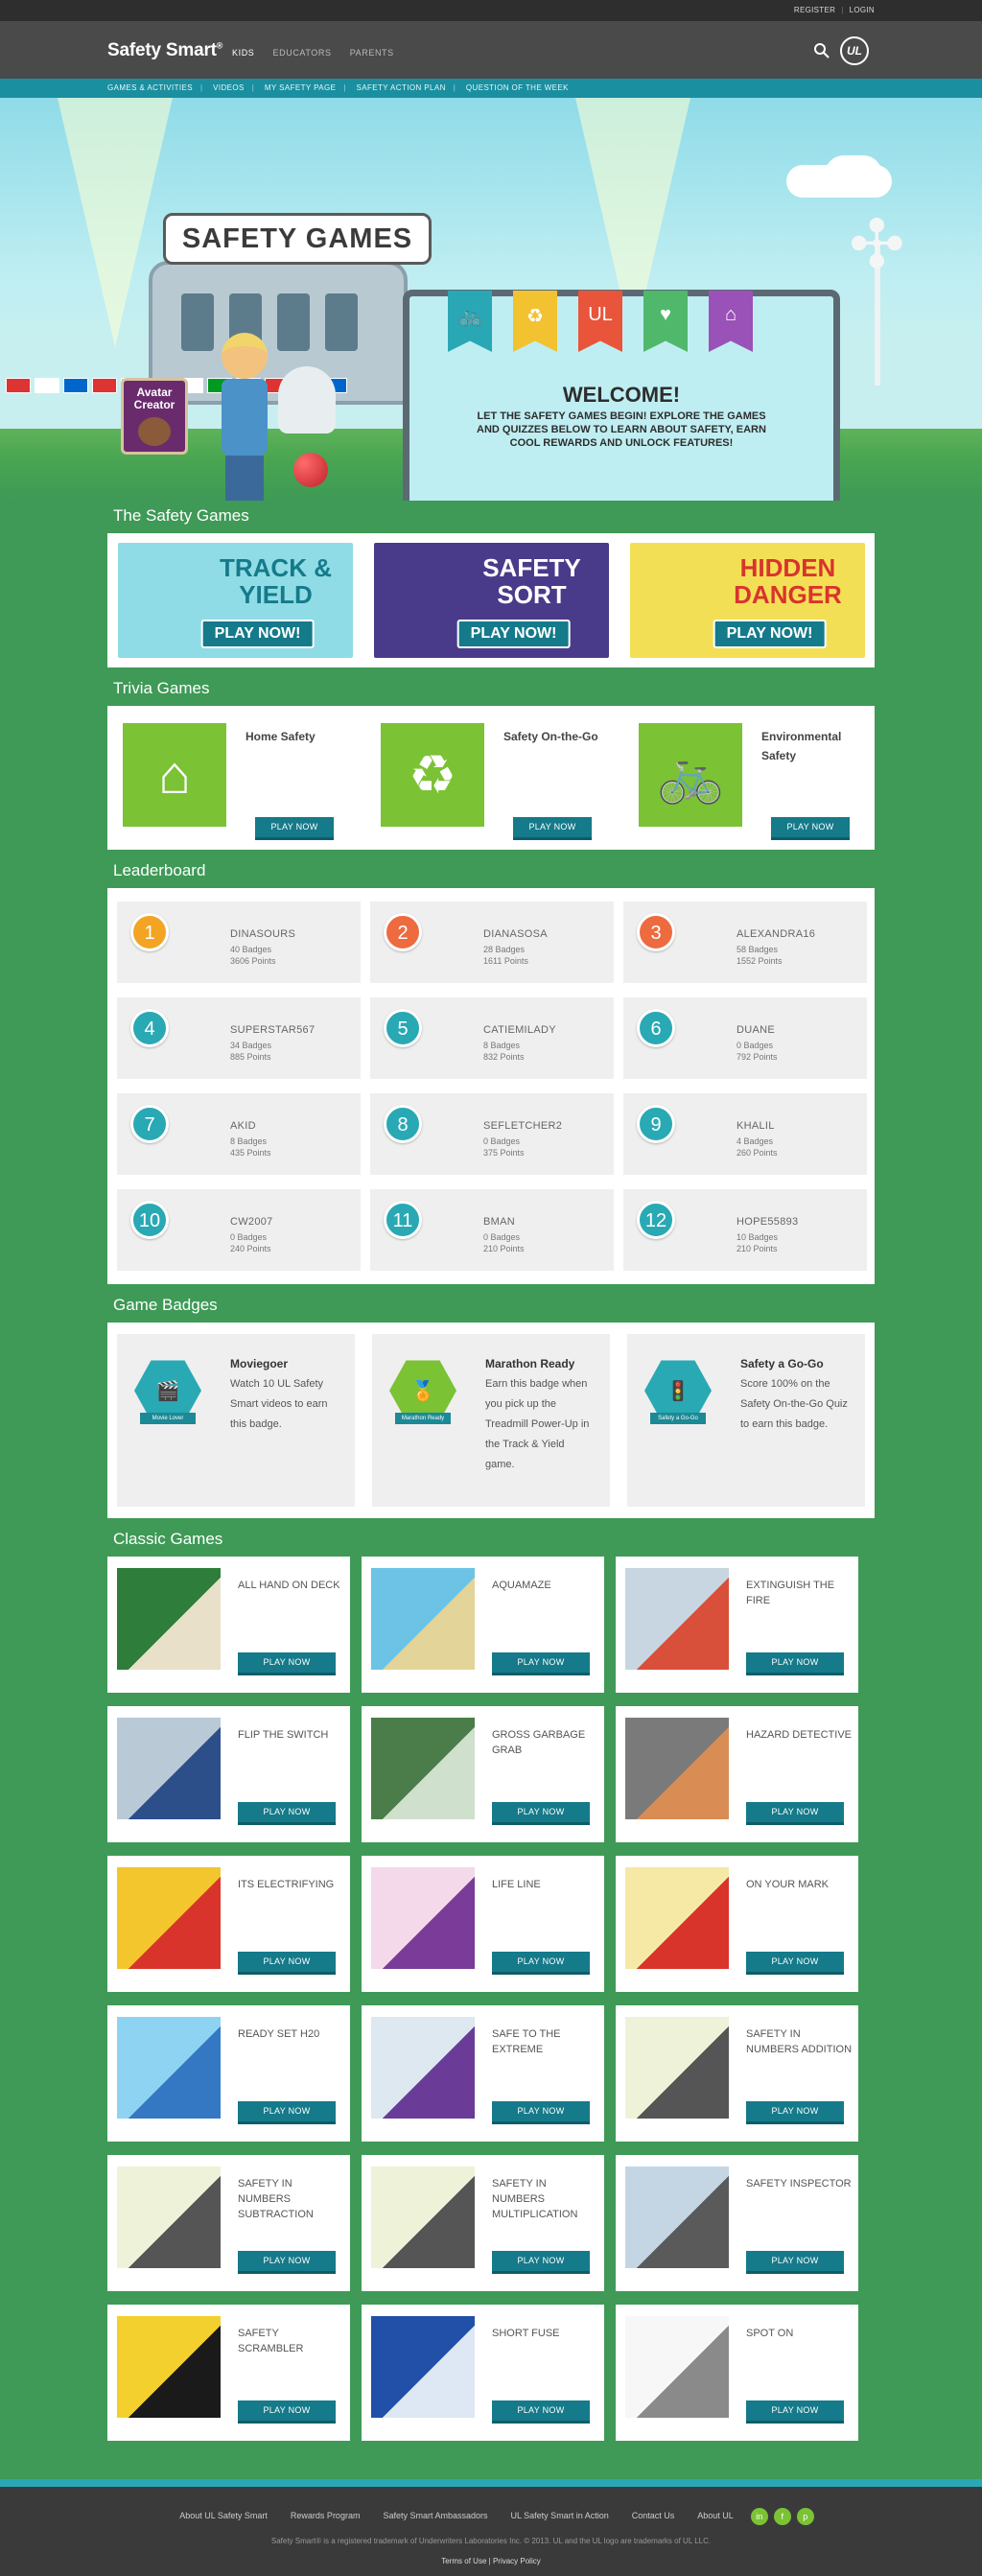 This screenshot has height=2576, width=982. What do you see at coordinates (523, 1126) in the screenshot?
I see `player-name: SEFLETCHER2` at bounding box center [523, 1126].